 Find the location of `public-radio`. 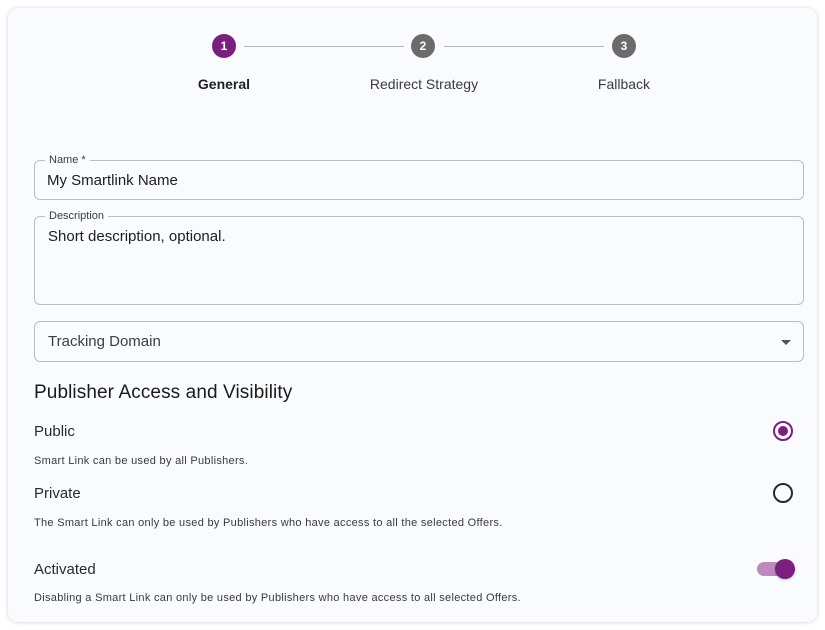

public-radio is located at coordinates (783, 431).